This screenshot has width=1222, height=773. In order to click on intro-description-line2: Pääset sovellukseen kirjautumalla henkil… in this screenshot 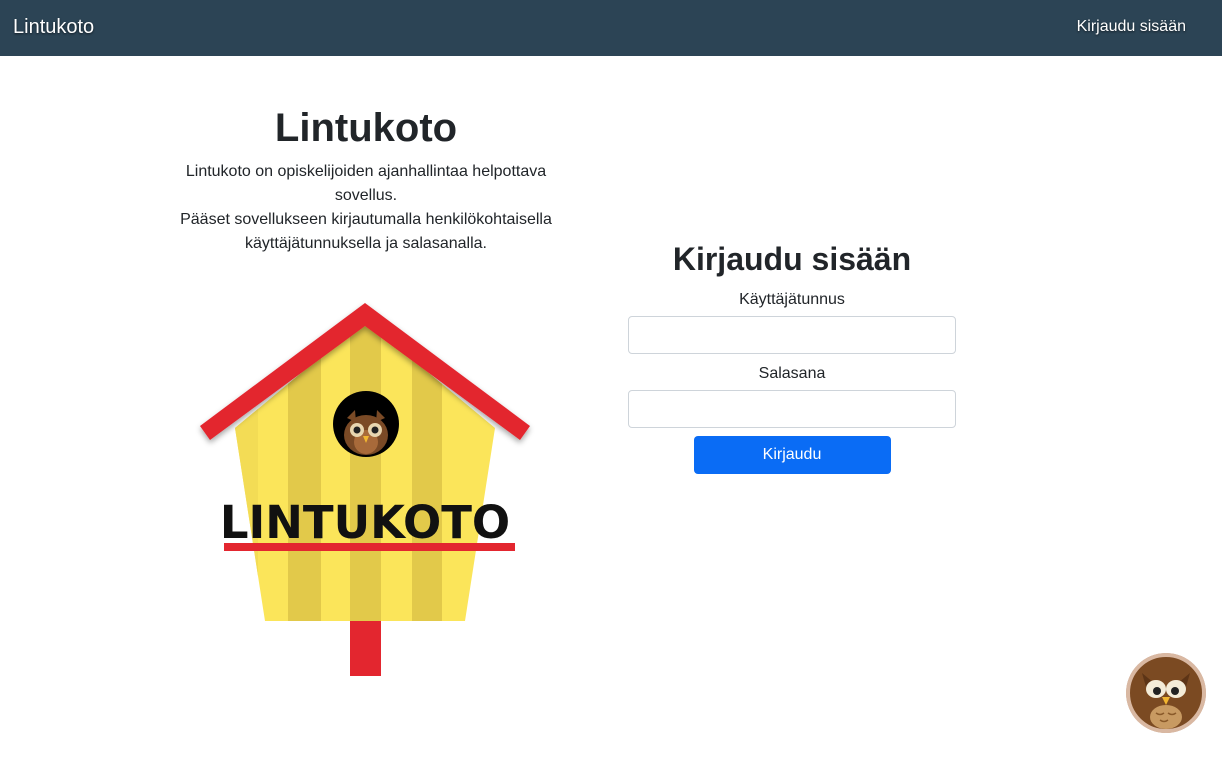, I will do `click(366, 231)`.